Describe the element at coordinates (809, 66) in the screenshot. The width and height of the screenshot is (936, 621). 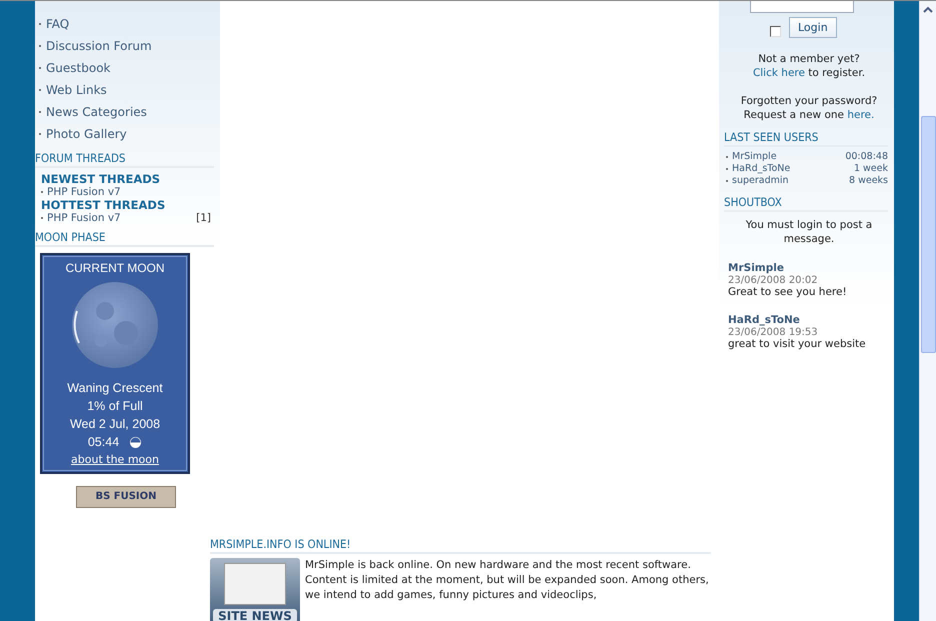
I see `register-text: Not a member yet? Click here to register.` at that location.